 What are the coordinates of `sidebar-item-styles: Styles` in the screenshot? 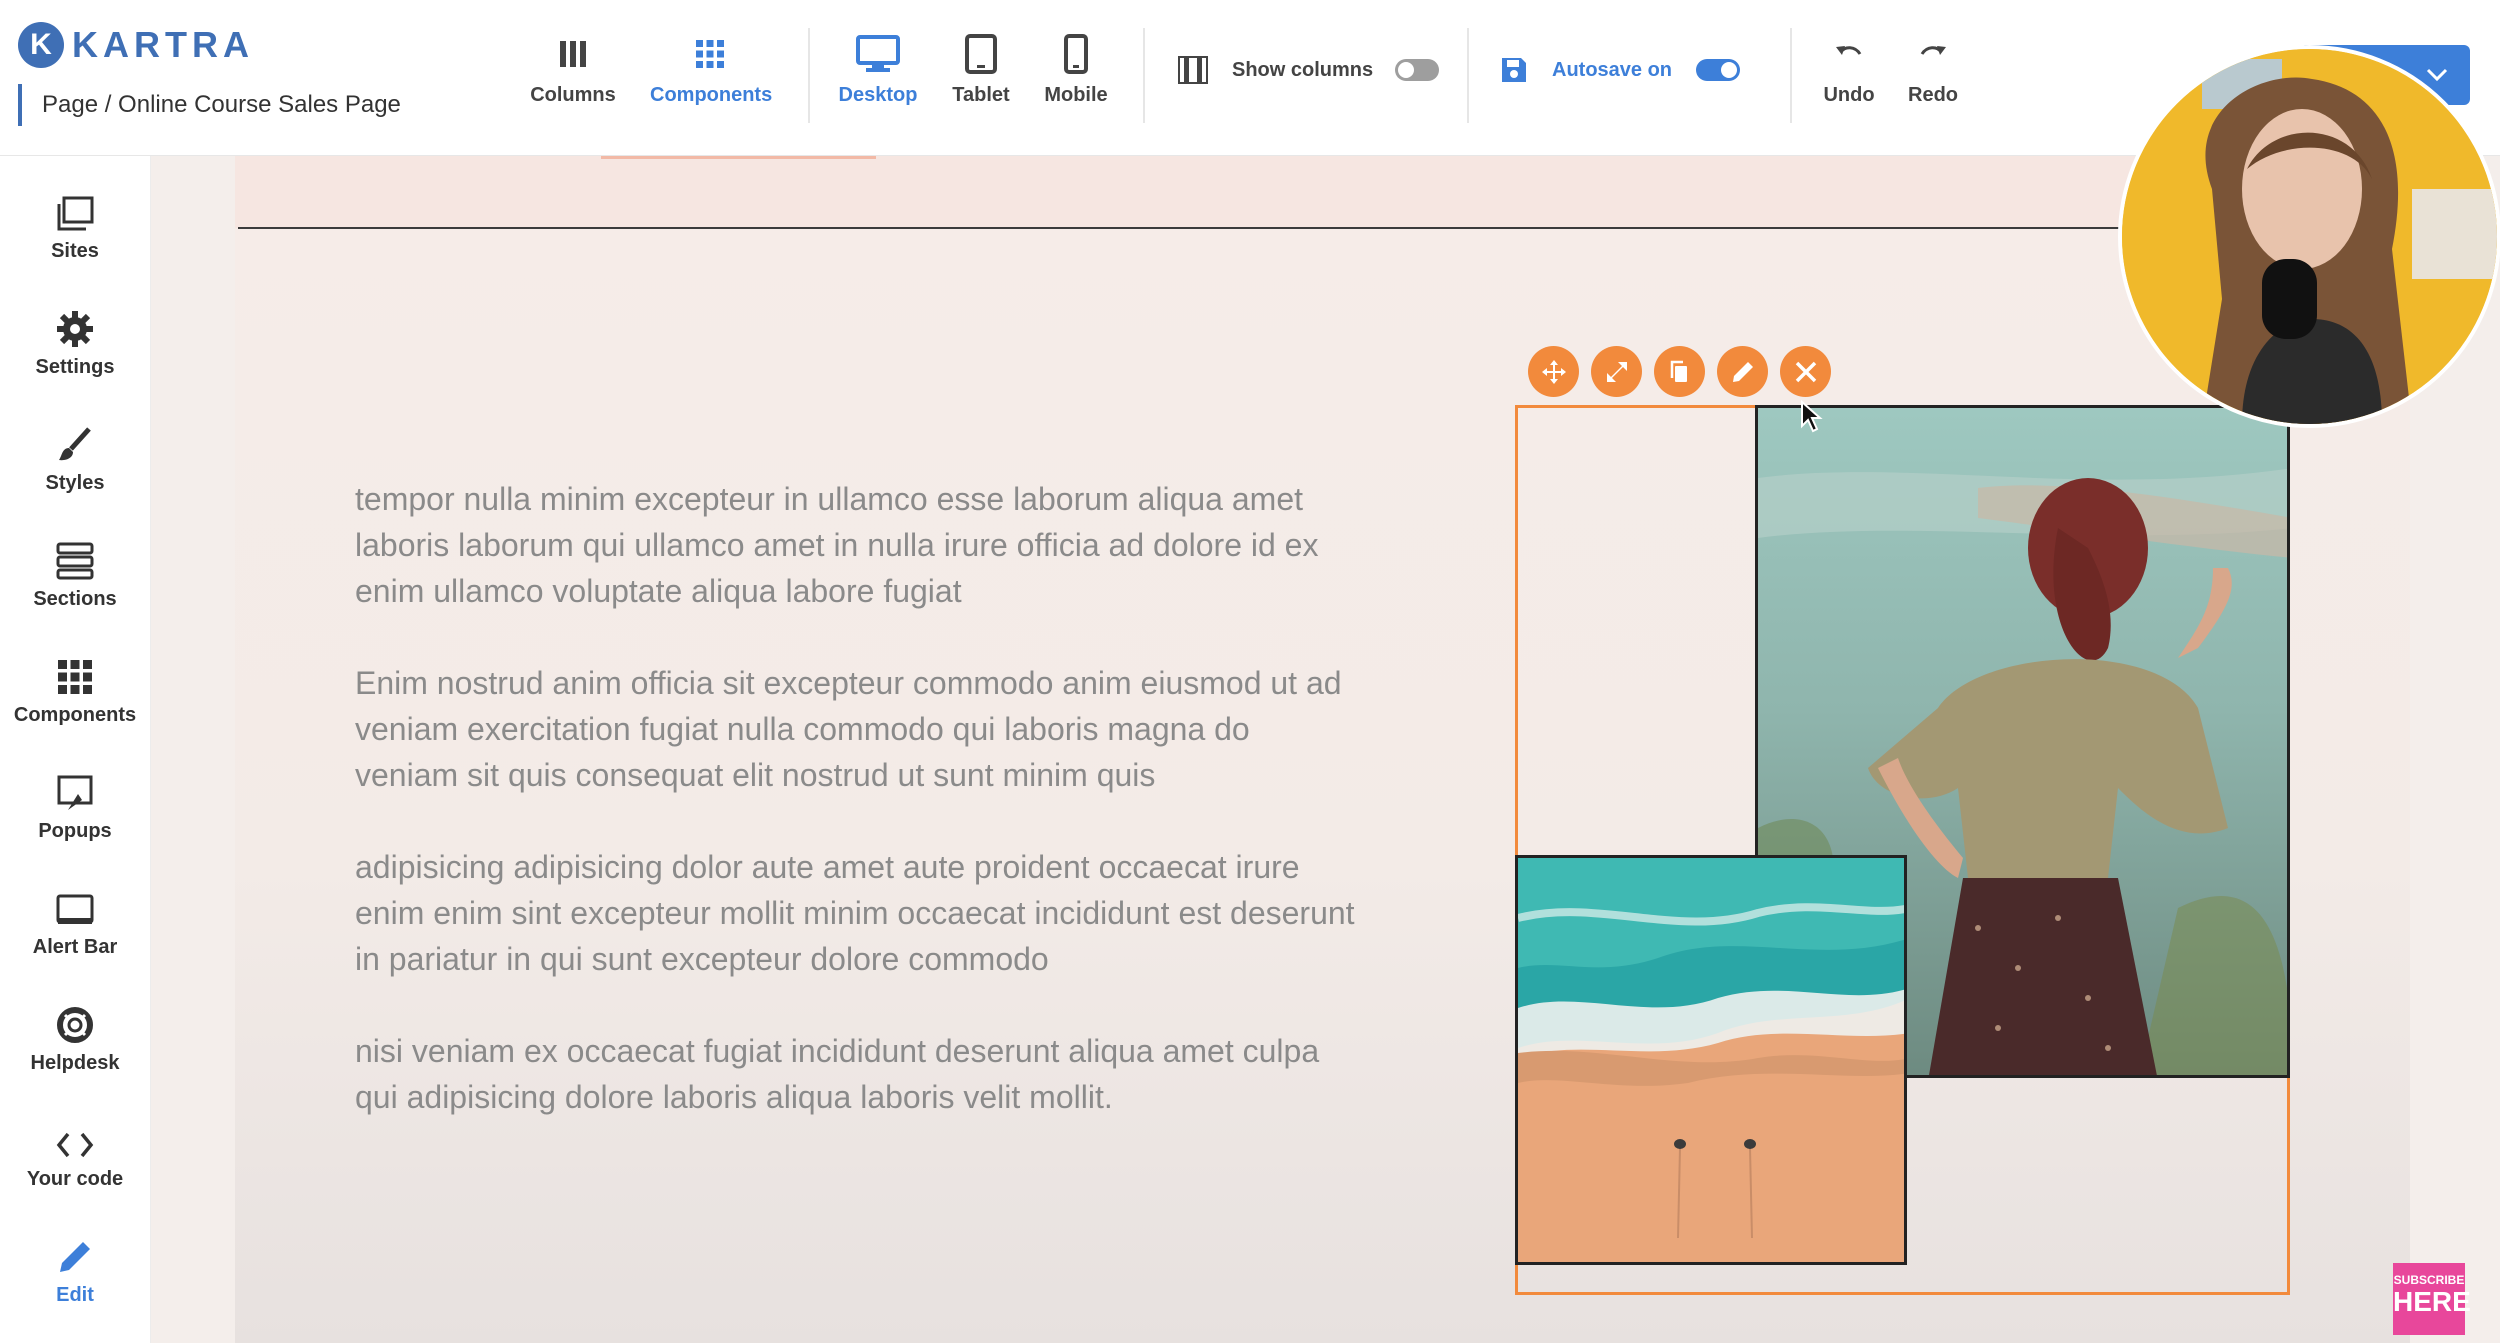 It's located at (75, 455).